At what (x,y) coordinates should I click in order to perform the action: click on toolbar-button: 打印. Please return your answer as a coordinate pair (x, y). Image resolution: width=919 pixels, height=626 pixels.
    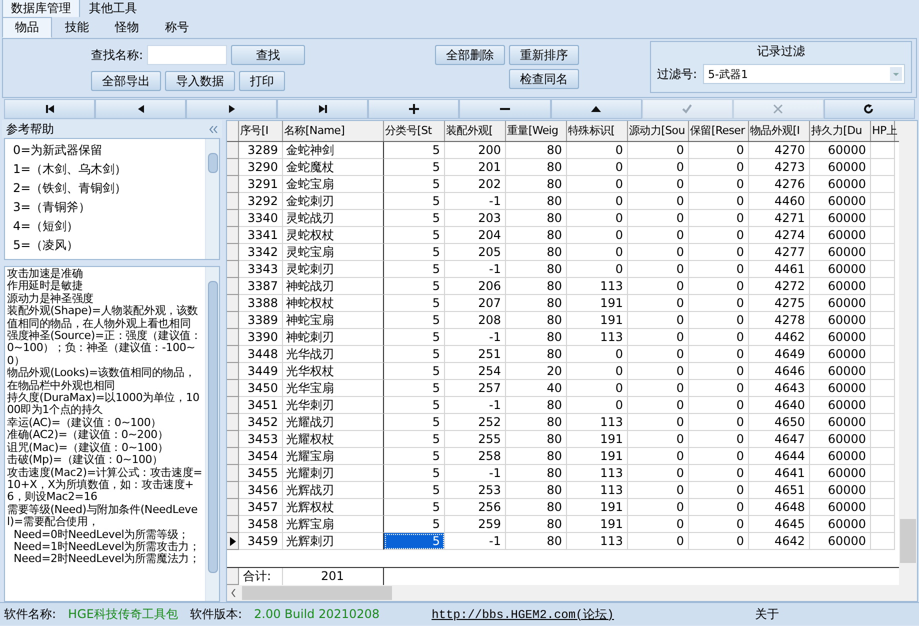
    Looking at the image, I should click on (262, 81).